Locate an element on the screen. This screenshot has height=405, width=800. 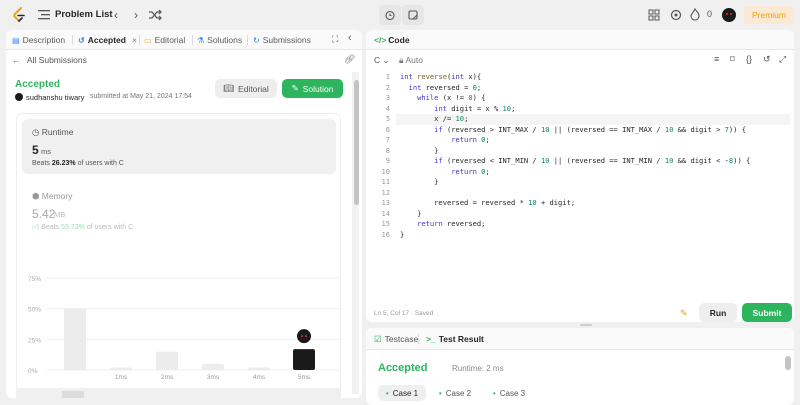
problem-list-link: Problem List is located at coordinates (84, 14).